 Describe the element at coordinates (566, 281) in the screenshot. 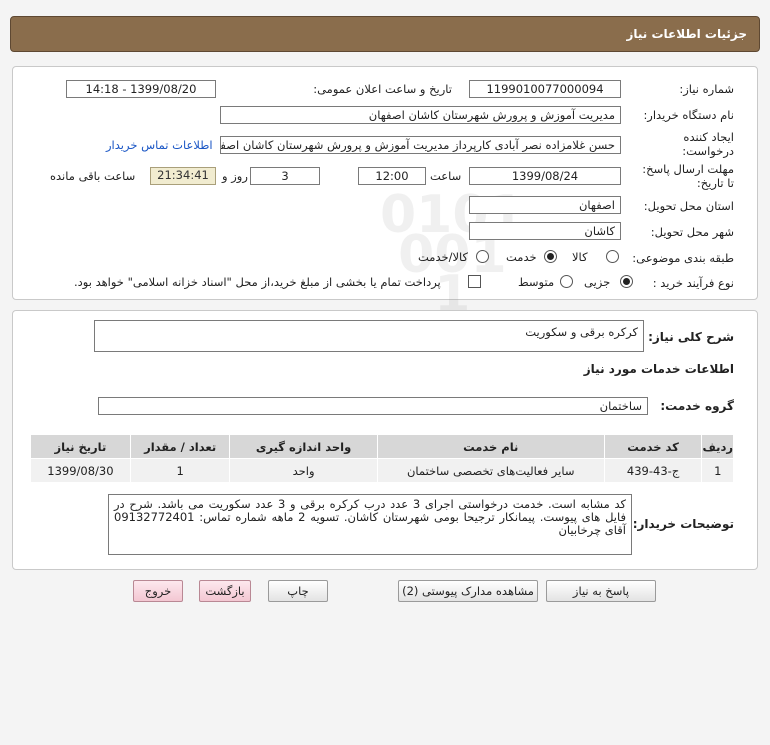

I see `purchase-radio-medium` at that location.